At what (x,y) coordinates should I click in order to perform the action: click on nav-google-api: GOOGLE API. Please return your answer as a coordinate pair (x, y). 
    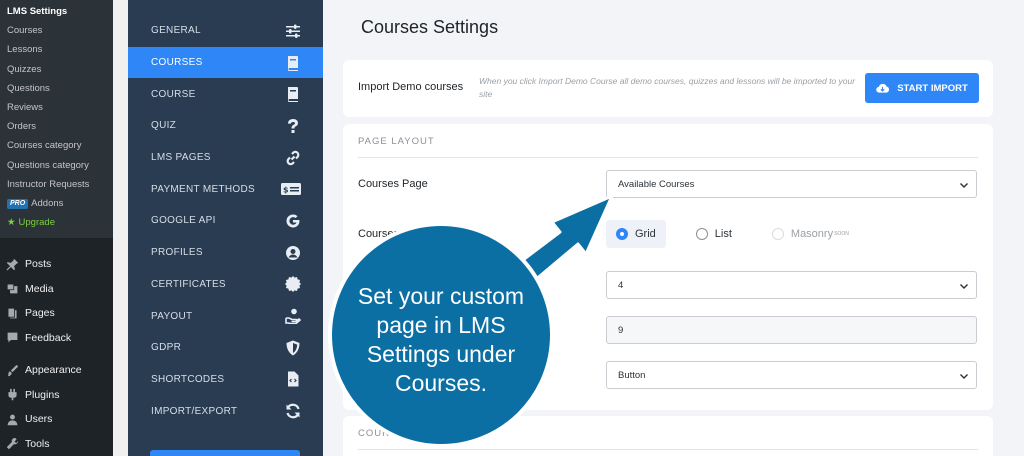
    Looking at the image, I should click on (225, 221).